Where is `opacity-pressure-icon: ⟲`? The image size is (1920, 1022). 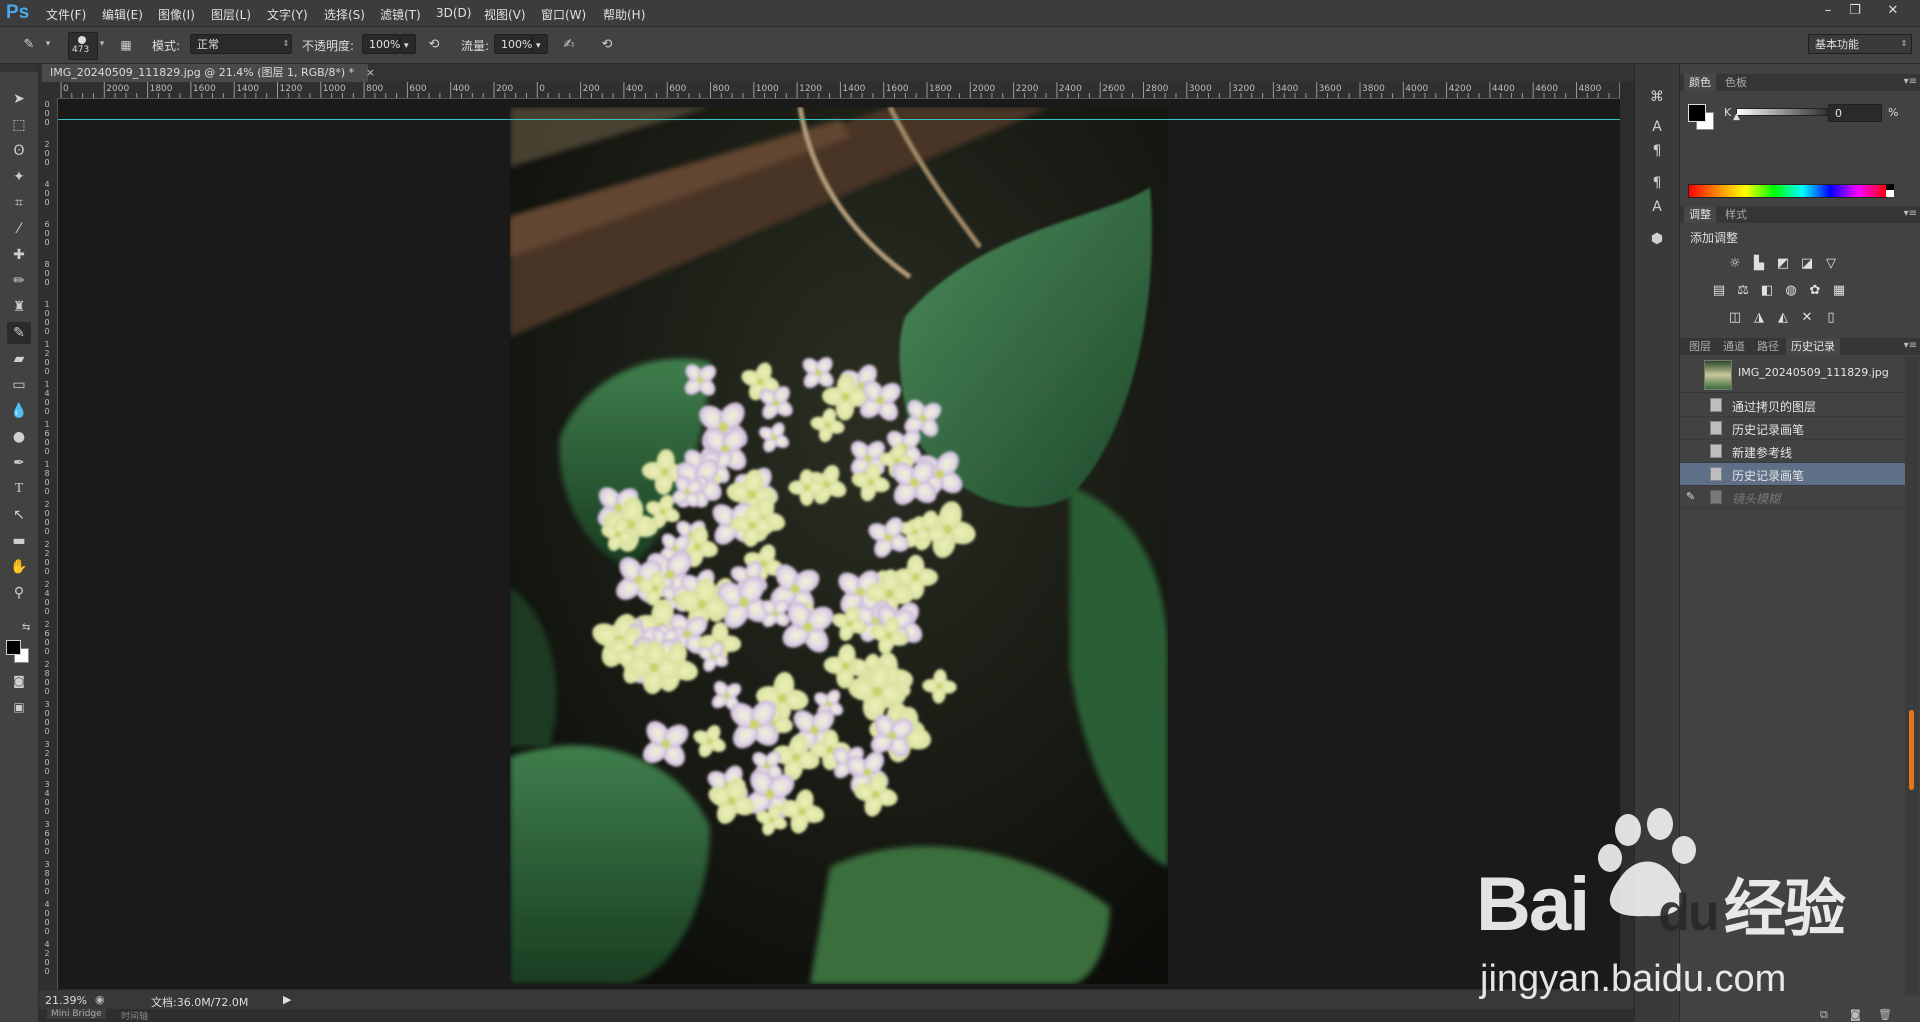
opacity-pressure-icon: ⟲ is located at coordinates (434, 45).